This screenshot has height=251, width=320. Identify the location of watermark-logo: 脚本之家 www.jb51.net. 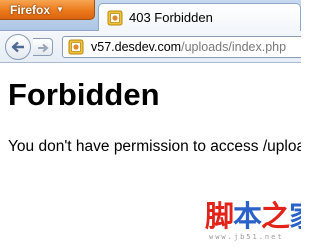
(253, 223).